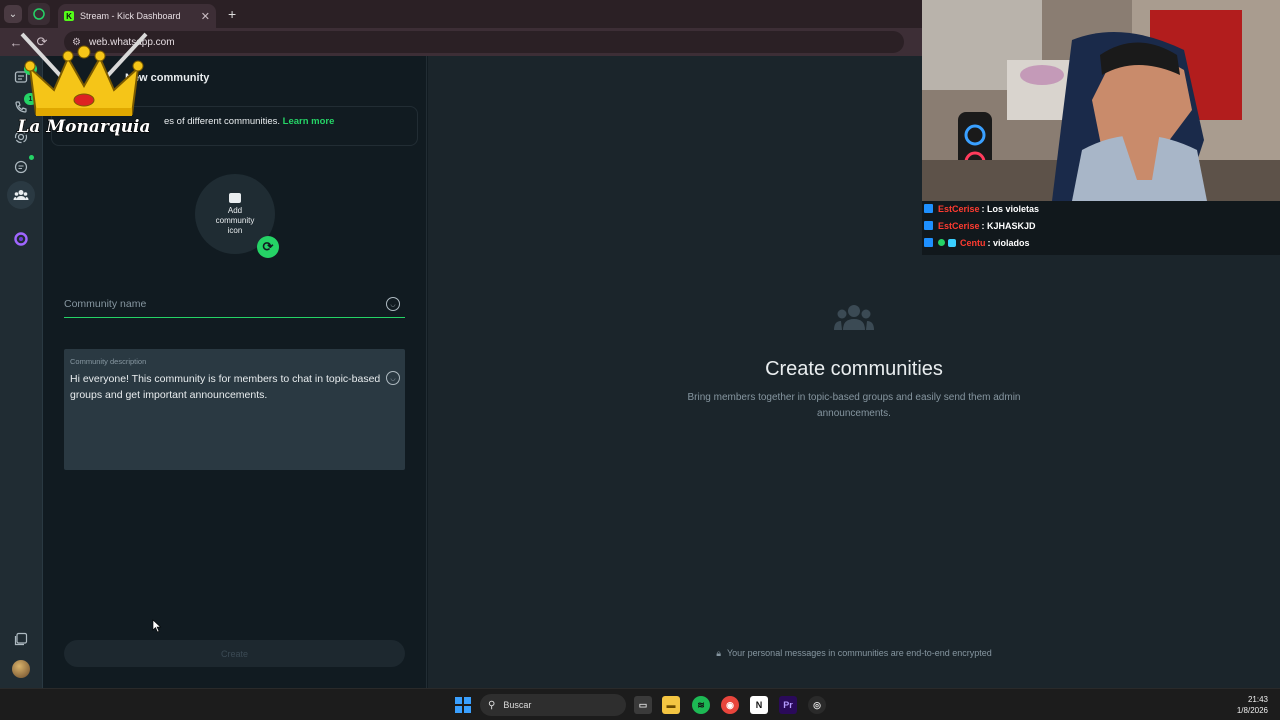  I want to click on clock-date: 1/8/2026, so click(1252, 710).